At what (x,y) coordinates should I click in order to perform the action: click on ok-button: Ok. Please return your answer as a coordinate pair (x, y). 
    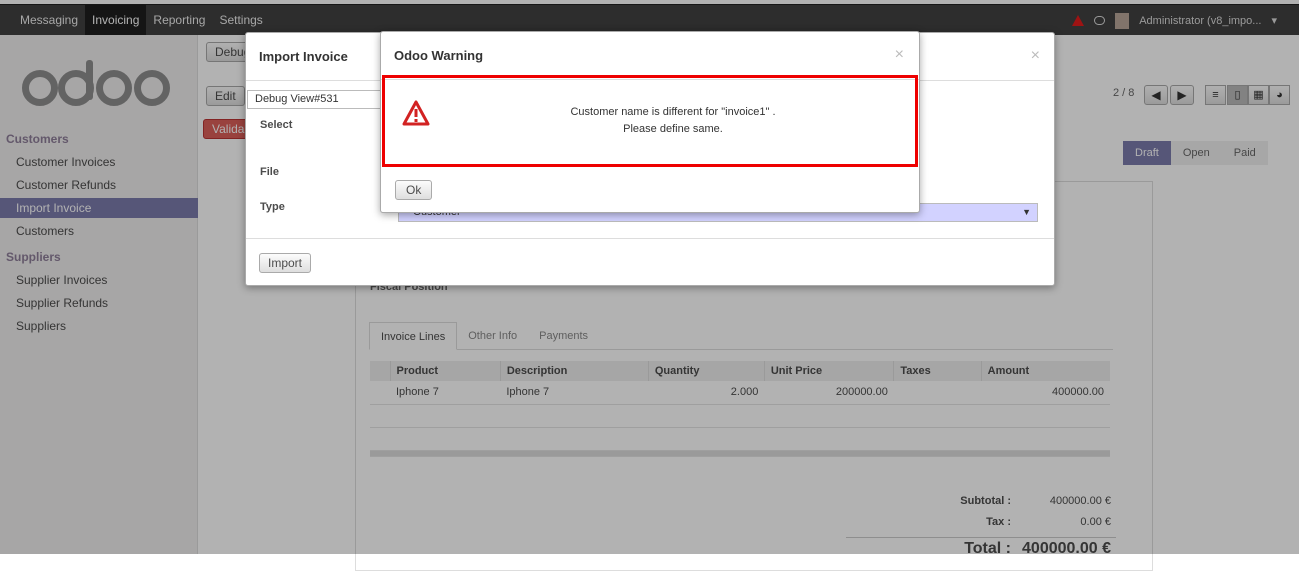
    Looking at the image, I should click on (414, 190).